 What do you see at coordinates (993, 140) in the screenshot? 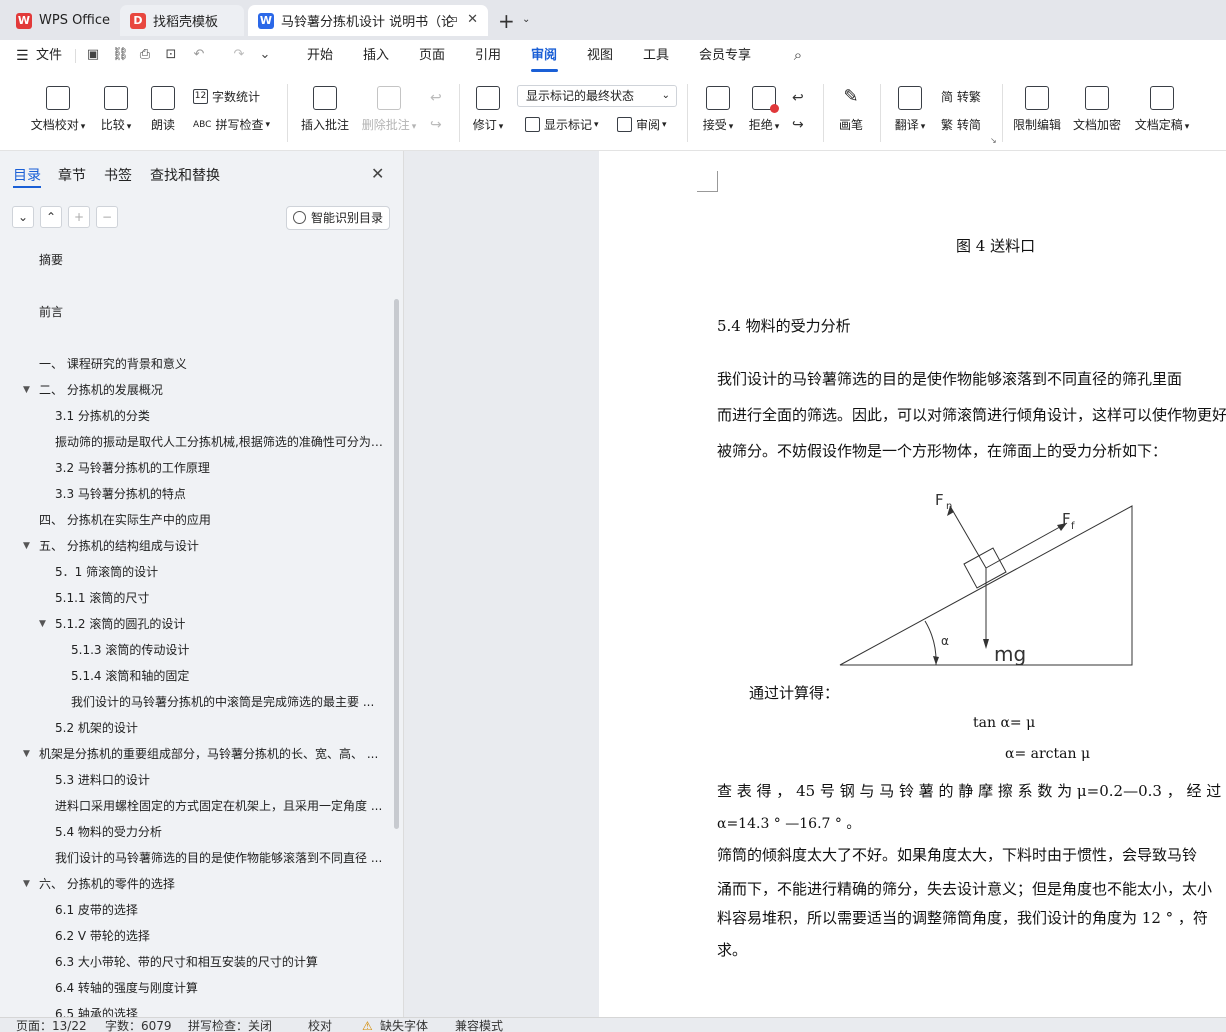
I see `chinese-conversion-options-icon: ↘` at bounding box center [993, 140].